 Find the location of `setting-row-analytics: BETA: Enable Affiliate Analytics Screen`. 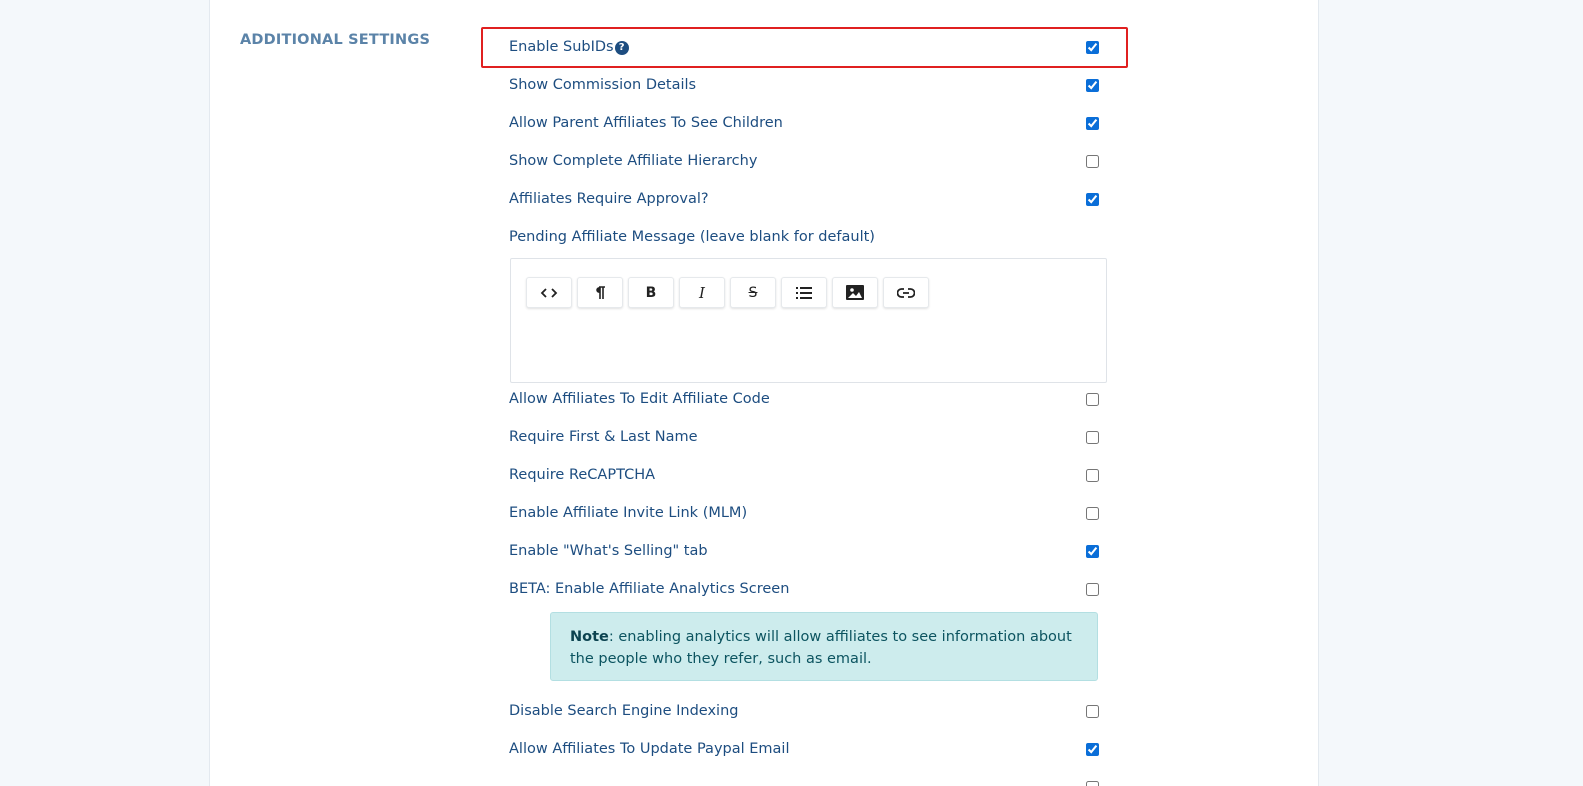

setting-row-analytics: BETA: Enable Affiliate Analytics Screen is located at coordinates (804, 591).